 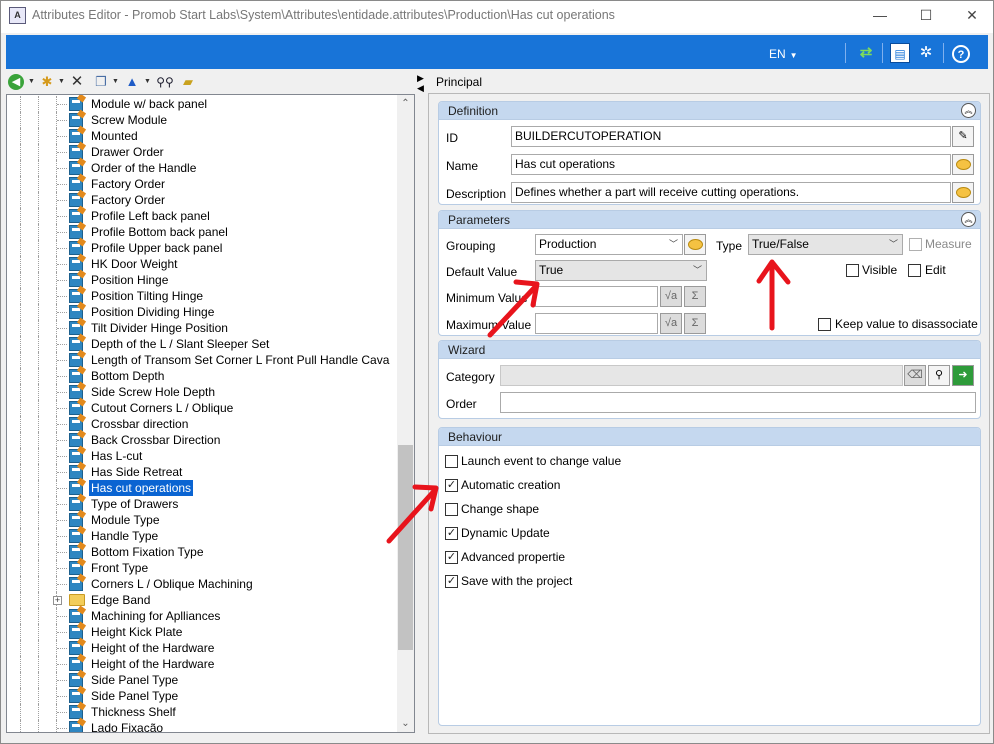 I want to click on category-field, so click(x=701, y=375).